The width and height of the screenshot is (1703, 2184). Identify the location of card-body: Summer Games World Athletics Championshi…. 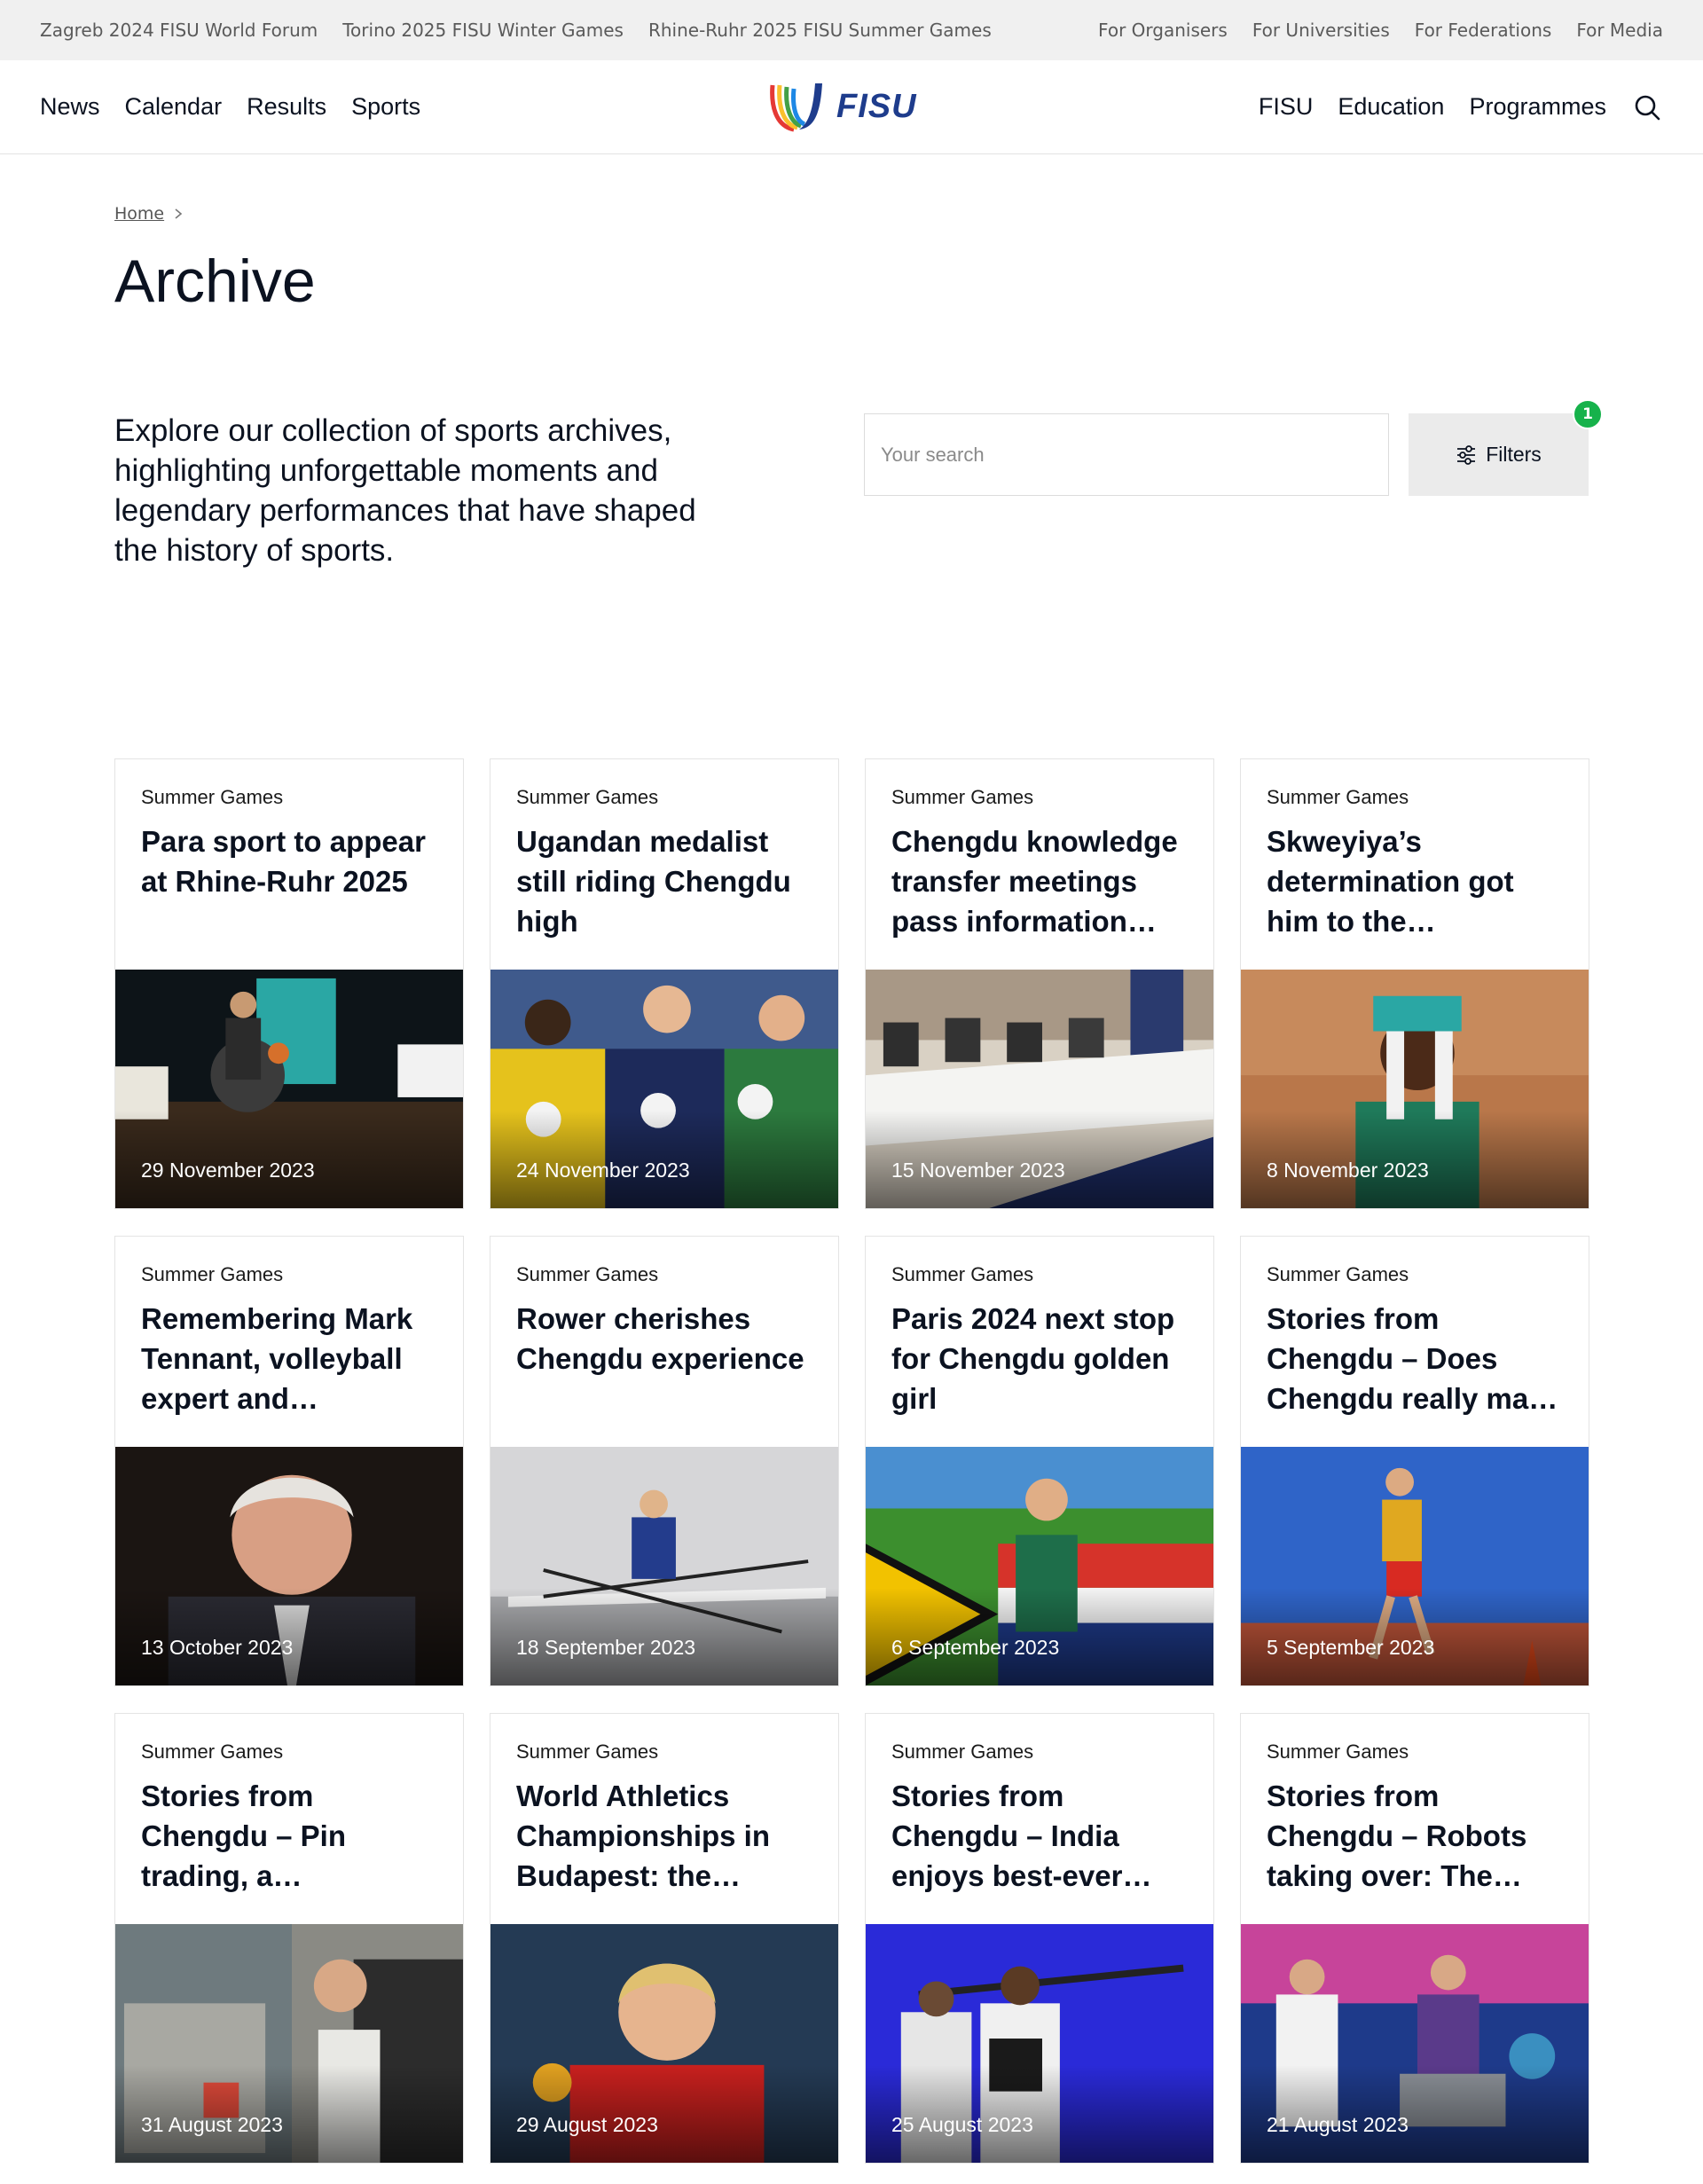
(664, 1819).